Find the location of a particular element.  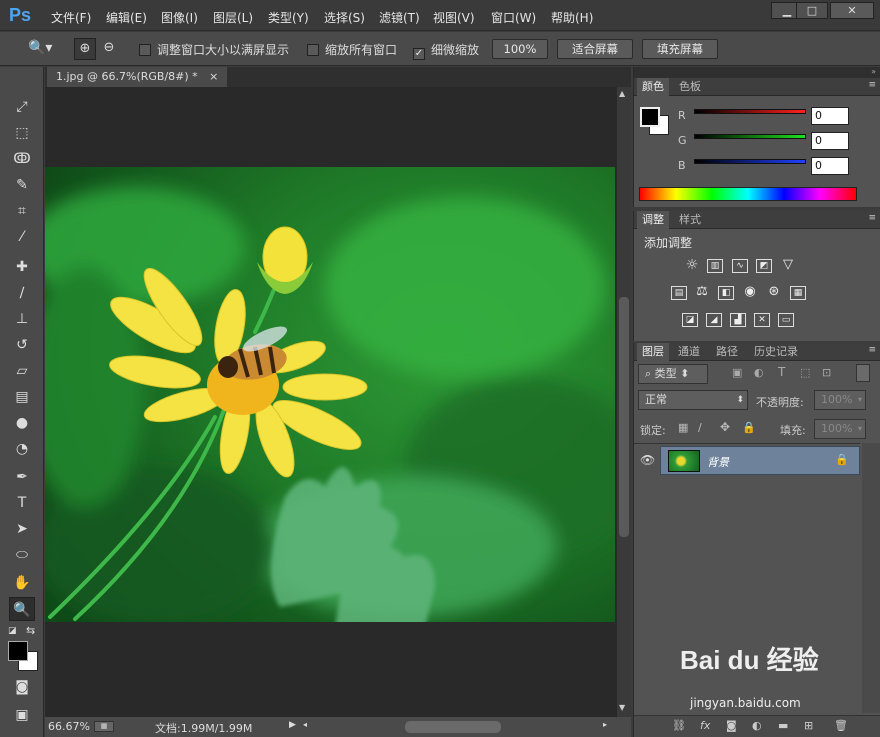

filter-pixel-icon: ▣ is located at coordinates (737, 372).